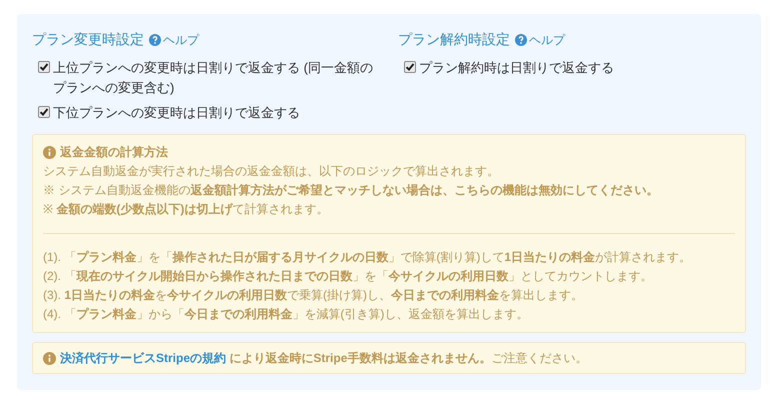 The image size is (776, 410). I want to click on notice-text: 決済代行サービスStripeの規約 により返金時にStripe手数料は返金されません。ご注意ください。, so click(324, 358).